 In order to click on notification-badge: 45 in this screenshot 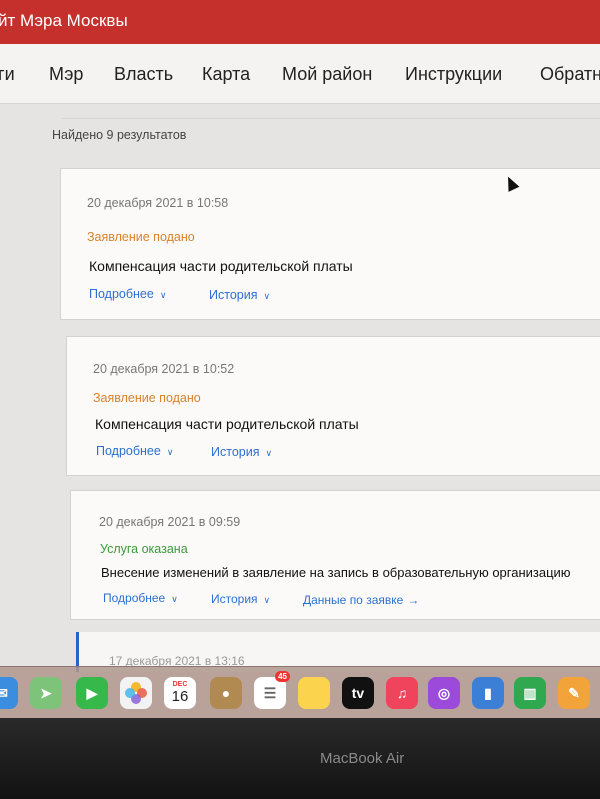, I will do `click(282, 676)`.